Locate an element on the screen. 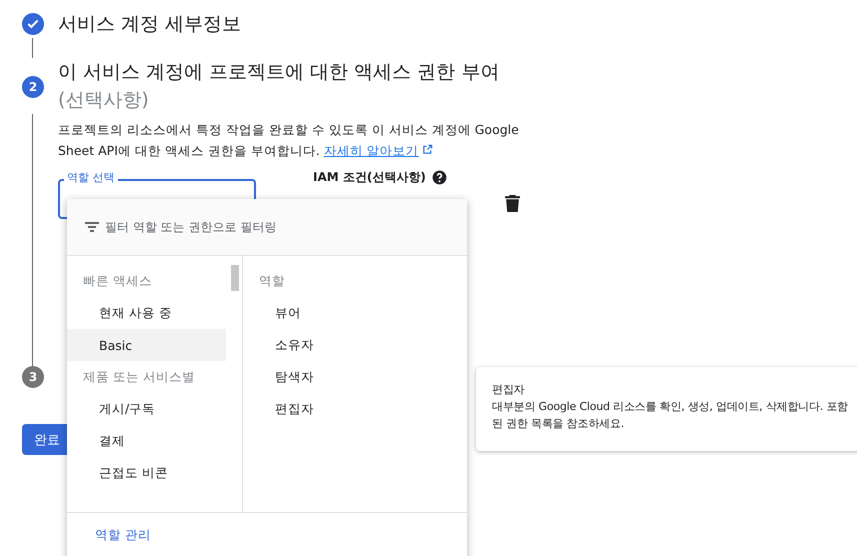  external-link-icon is located at coordinates (427, 149).